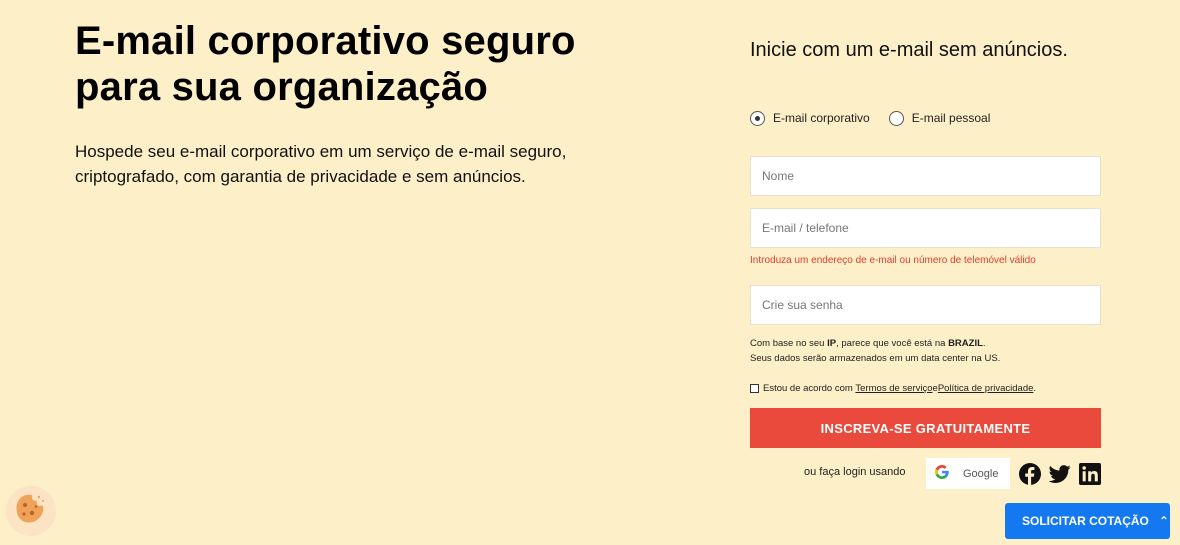  Describe the element at coordinates (951, 118) in the screenshot. I see `radio-personal-label: E-mail pessoal` at that location.